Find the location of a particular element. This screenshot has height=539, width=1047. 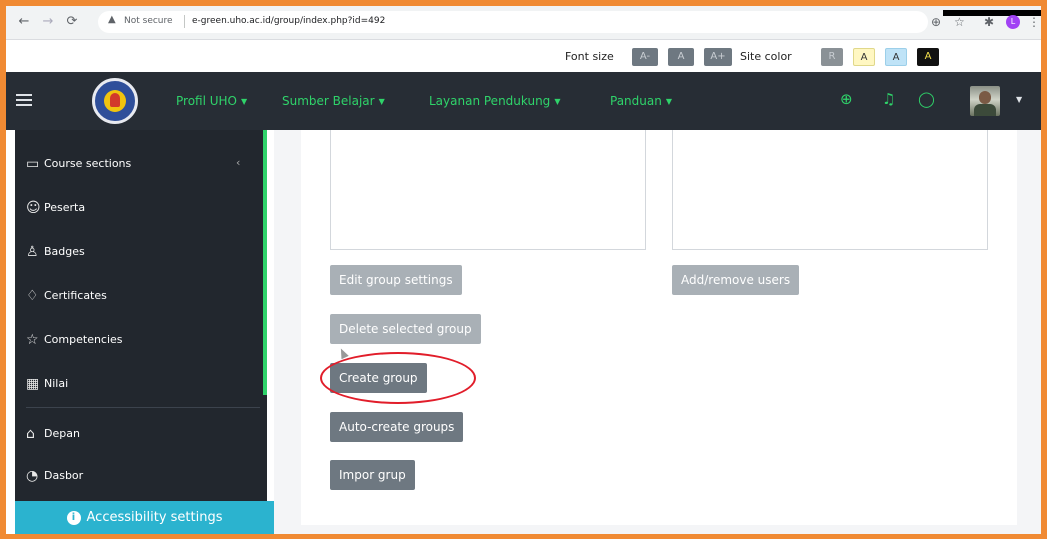

menu-panduan-label: Panduan is located at coordinates (636, 101).